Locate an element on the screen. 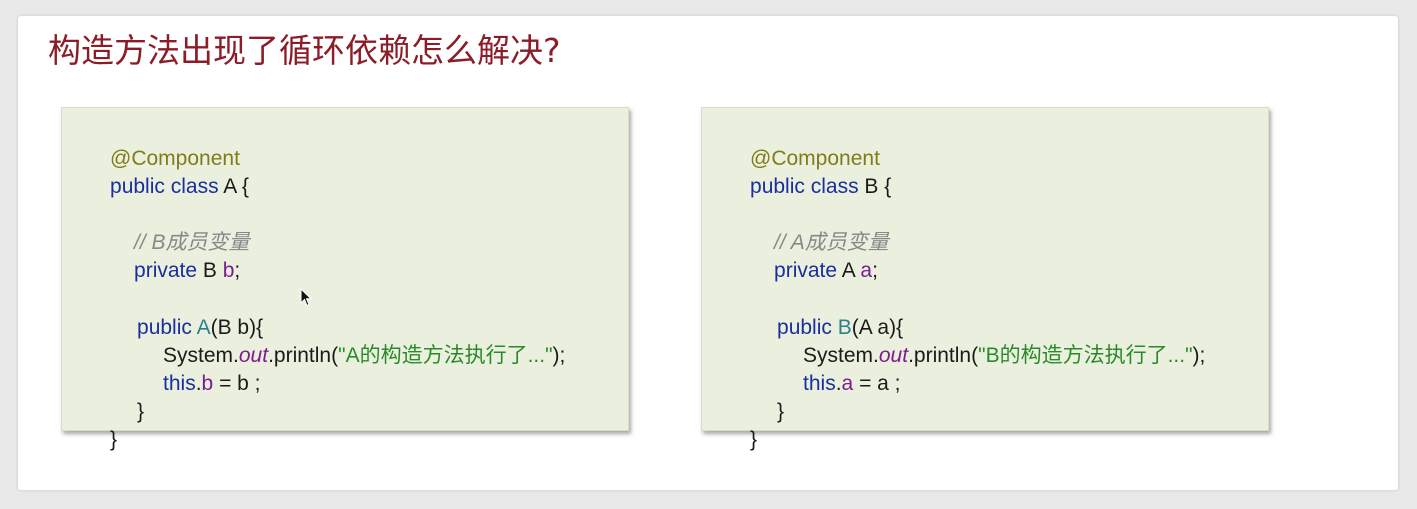  type-token: B is located at coordinates (210, 270).